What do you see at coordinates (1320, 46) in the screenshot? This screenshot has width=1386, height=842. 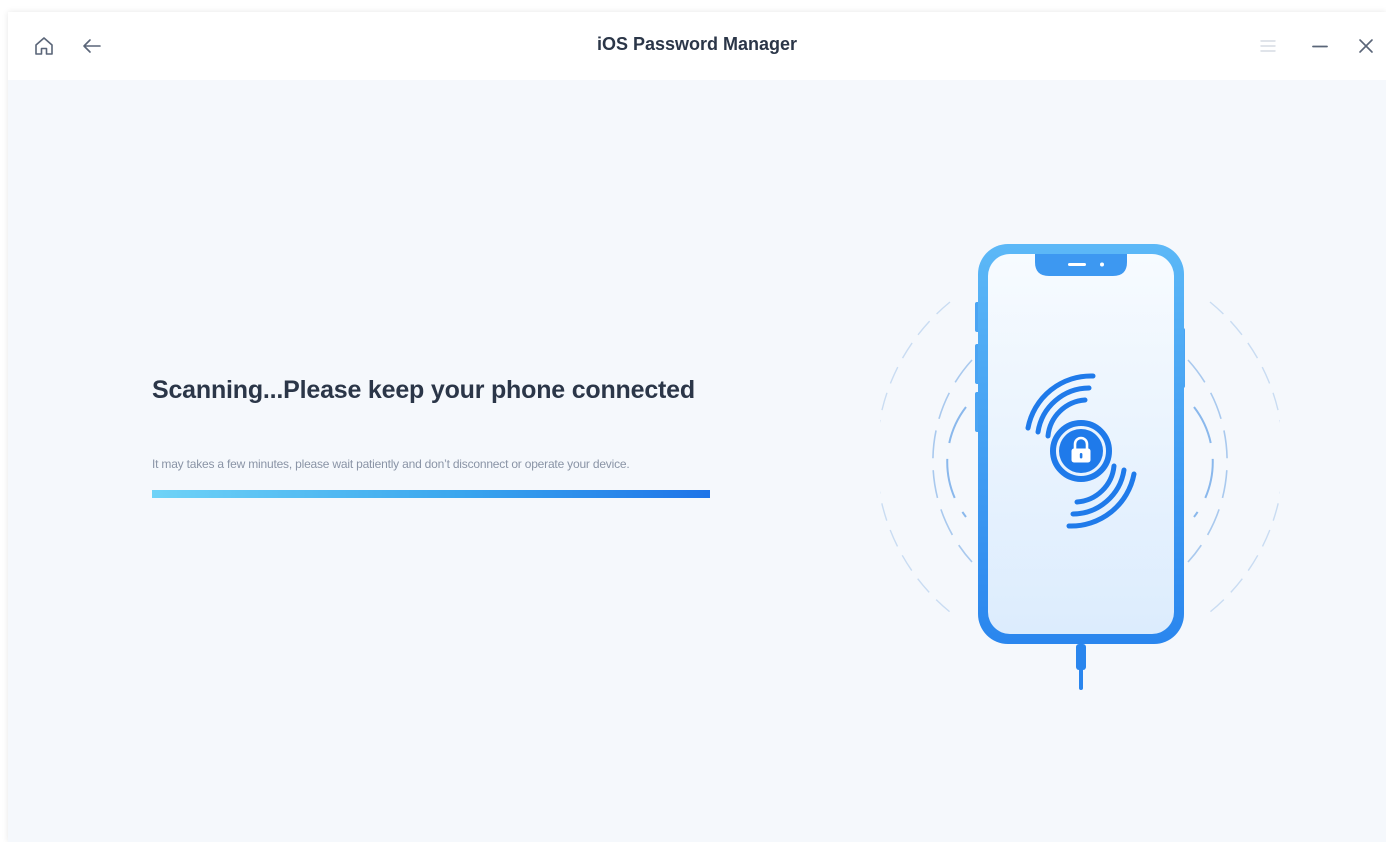 I see `minimize-icon` at bounding box center [1320, 46].